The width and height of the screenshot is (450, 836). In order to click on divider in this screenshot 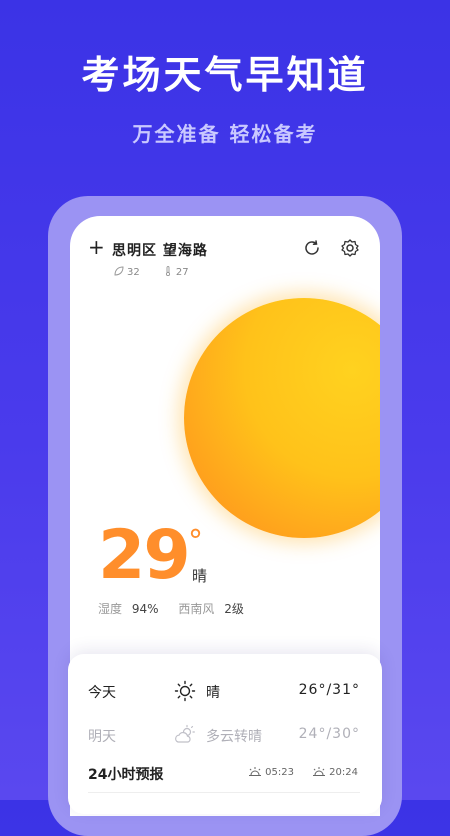, I will do `click(224, 792)`.